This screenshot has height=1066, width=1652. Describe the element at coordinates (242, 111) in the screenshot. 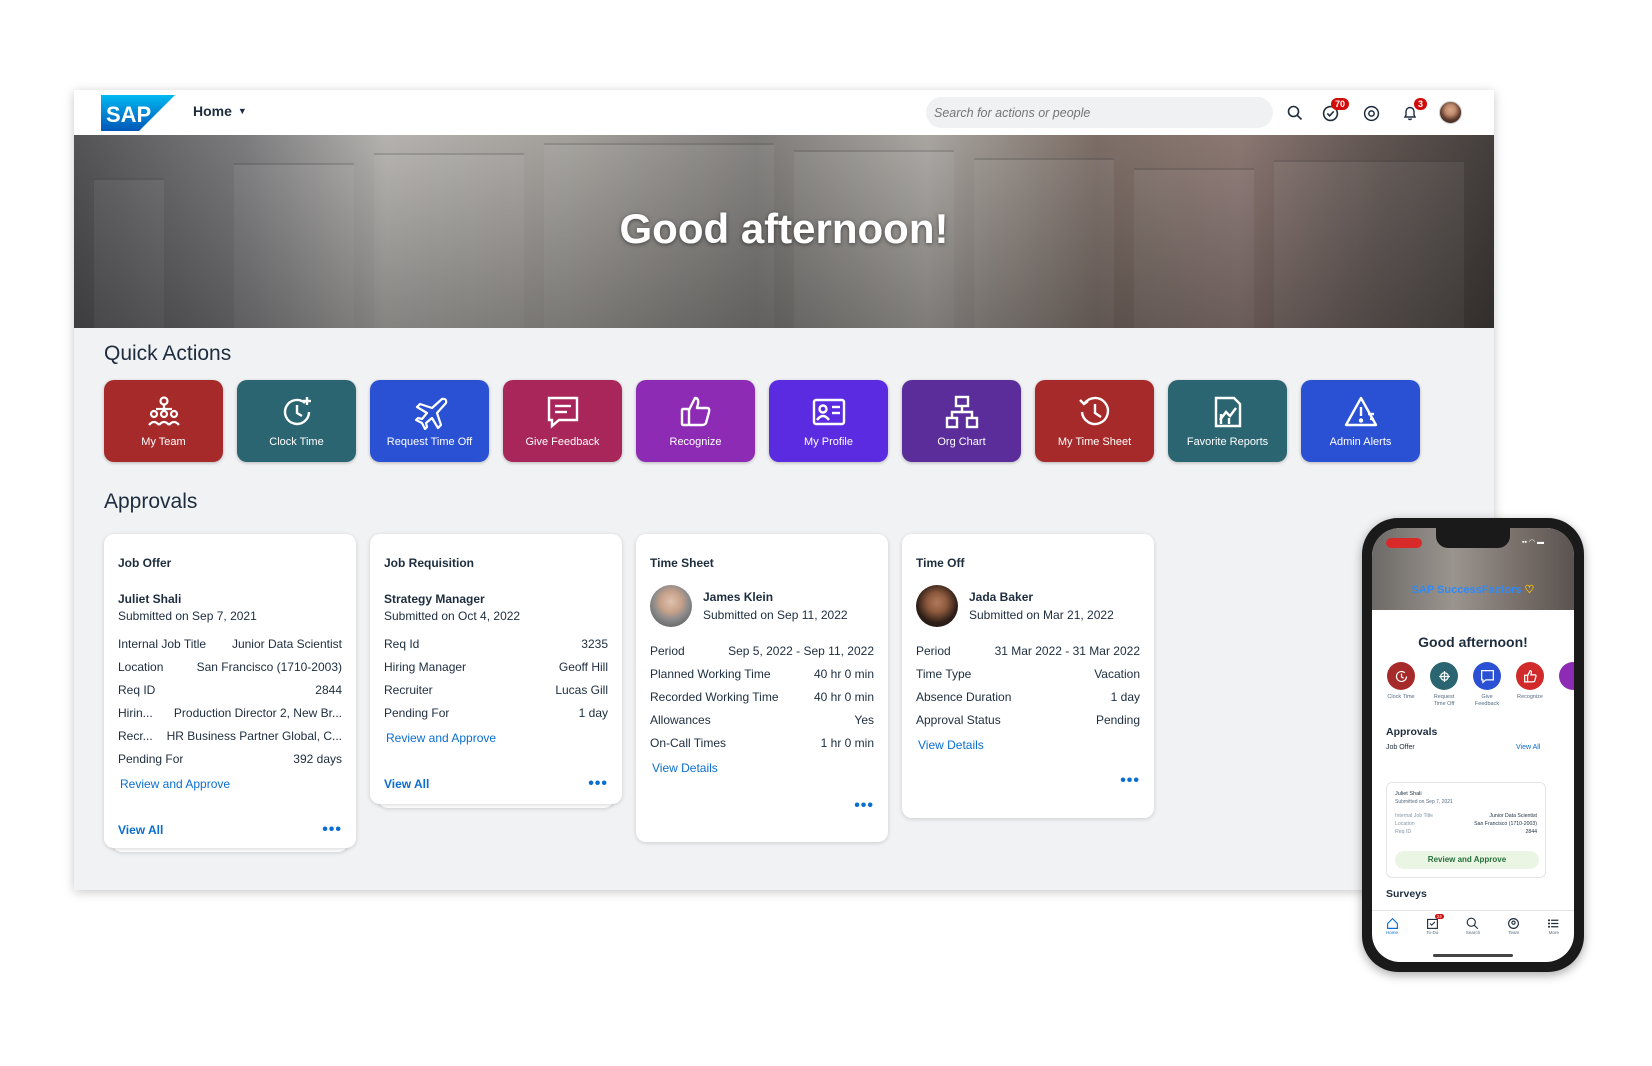

I see `chevron-down-icon: ▼` at that location.